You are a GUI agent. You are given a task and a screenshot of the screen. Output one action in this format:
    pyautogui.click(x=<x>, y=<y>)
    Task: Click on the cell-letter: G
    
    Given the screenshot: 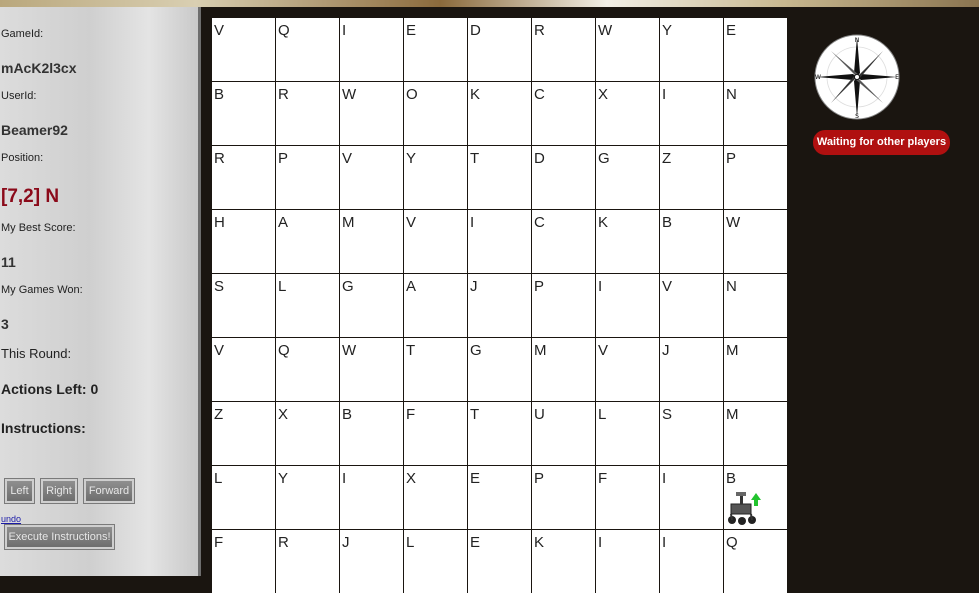 What is the action you would take?
    pyautogui.click(x=604, y=158)
    